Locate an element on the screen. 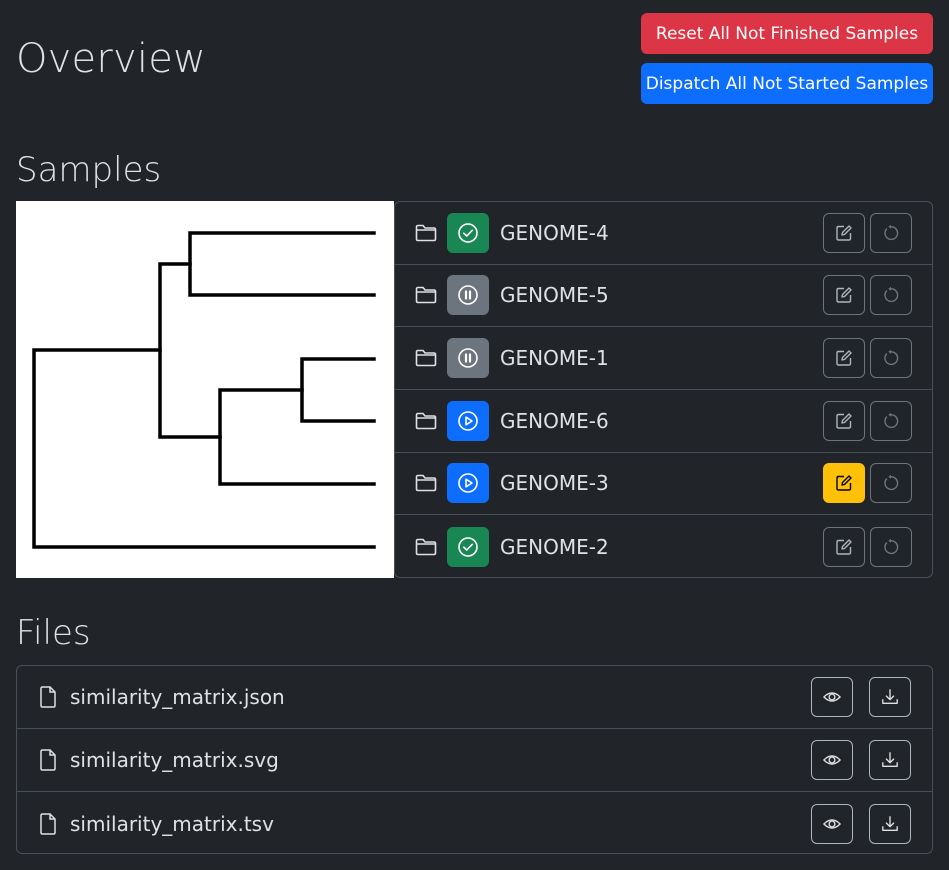 This screenshot has width=949, height=870. sample-name: GENOME-6 is located at coordinates (554, 420).